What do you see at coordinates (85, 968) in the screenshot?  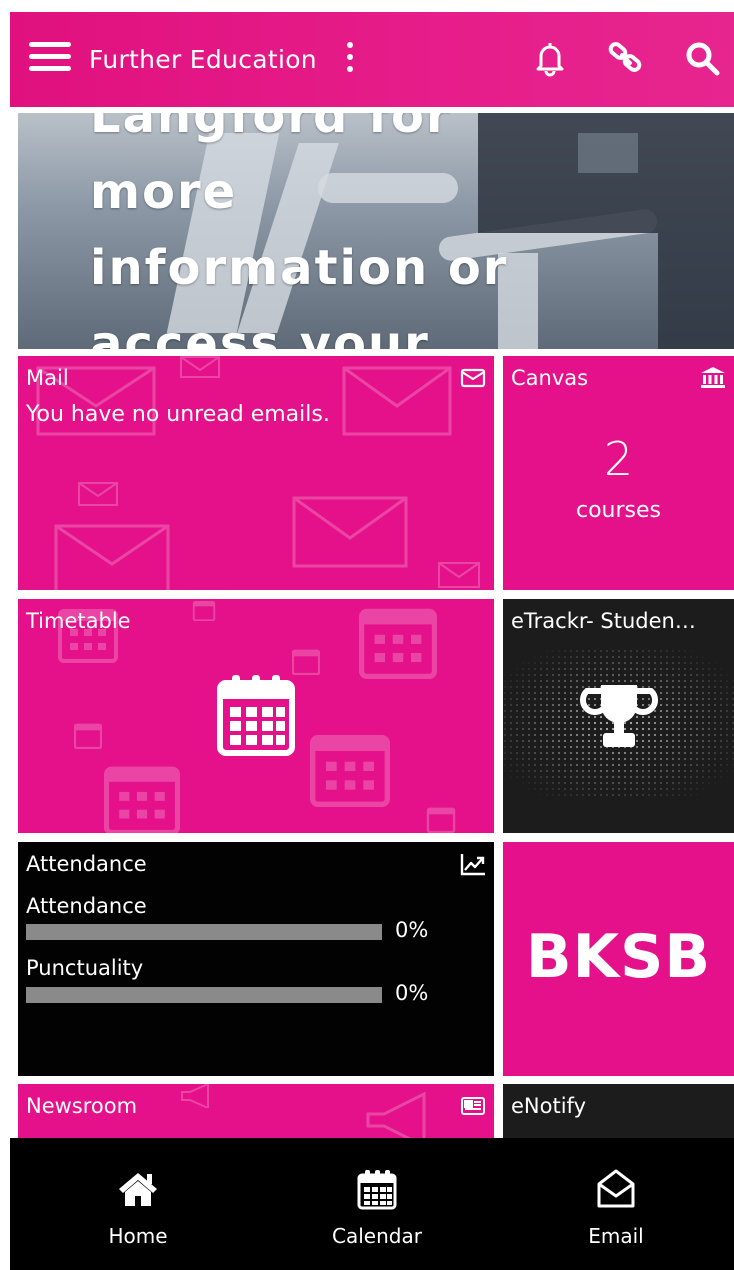 I see `punctuality-row-label: Punctuality` at bounding box center [85, 968].